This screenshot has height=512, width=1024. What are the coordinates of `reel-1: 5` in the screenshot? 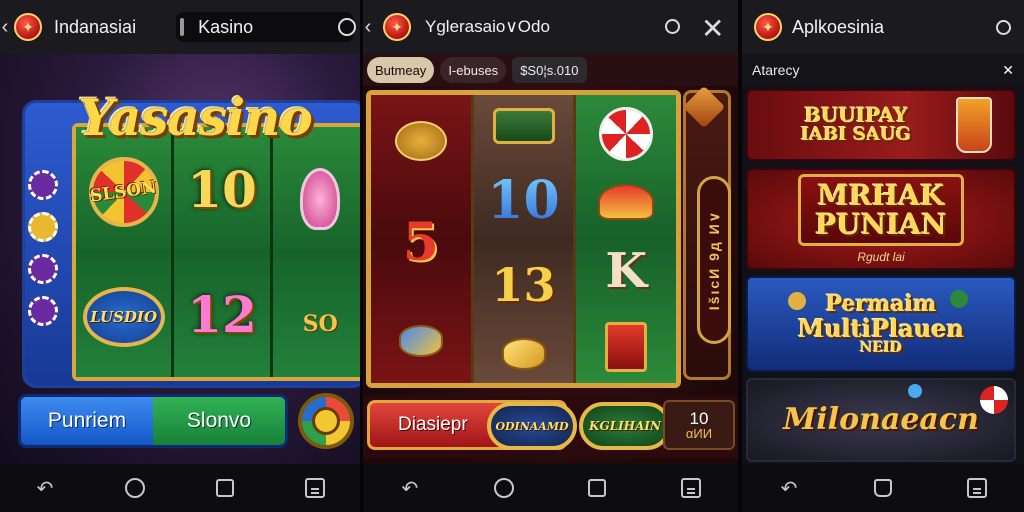 It's located at (422, 239).